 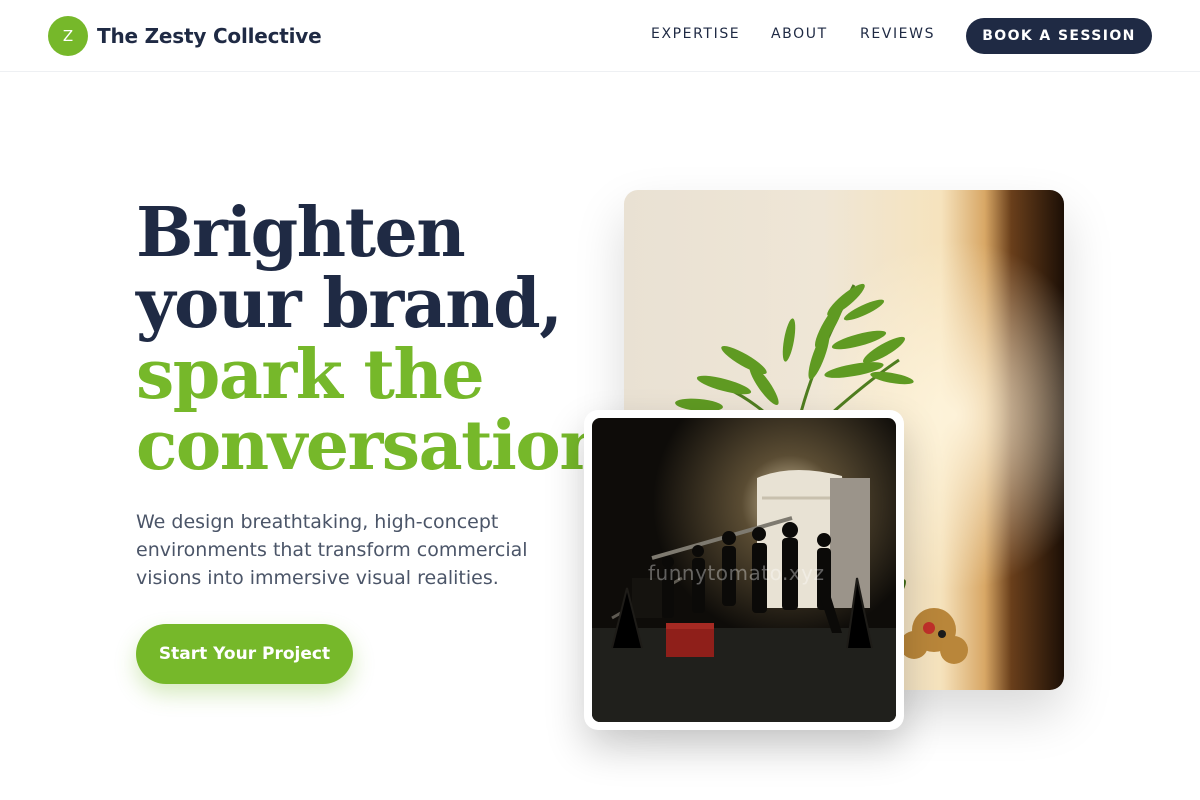 I want to click on headline-line-4: conversation., so click(x=383, y=446).